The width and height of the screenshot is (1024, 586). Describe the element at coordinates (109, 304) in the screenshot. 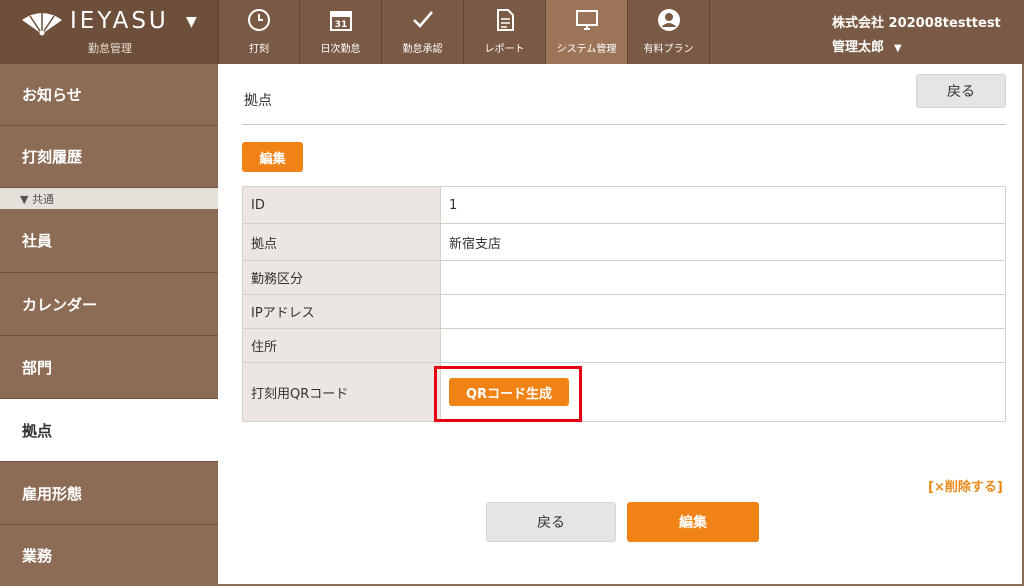

I see `sidebar-item-calendar: カレンダー` at that location.